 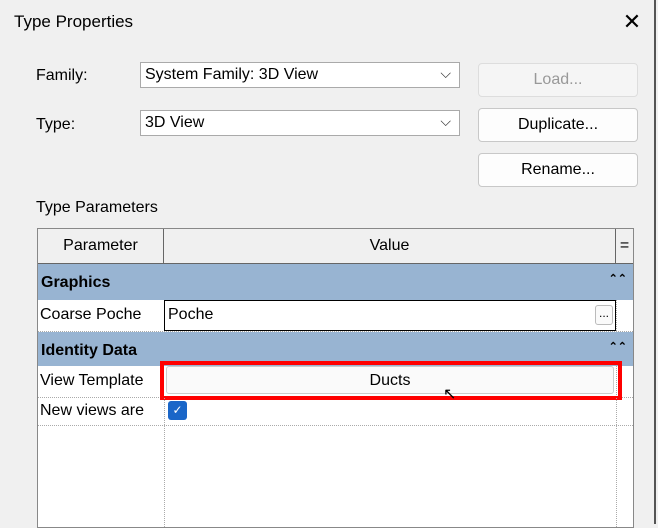 What do you see at coordinates (92, 380) in the screenshot?
I see `param-name: View Template` at bounding box center [92, 380].